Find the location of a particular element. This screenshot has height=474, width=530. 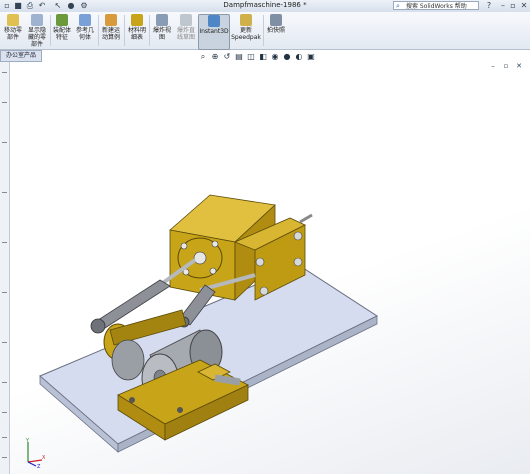

previous-view-icon: ↺ is located at coordinates (227, 57).